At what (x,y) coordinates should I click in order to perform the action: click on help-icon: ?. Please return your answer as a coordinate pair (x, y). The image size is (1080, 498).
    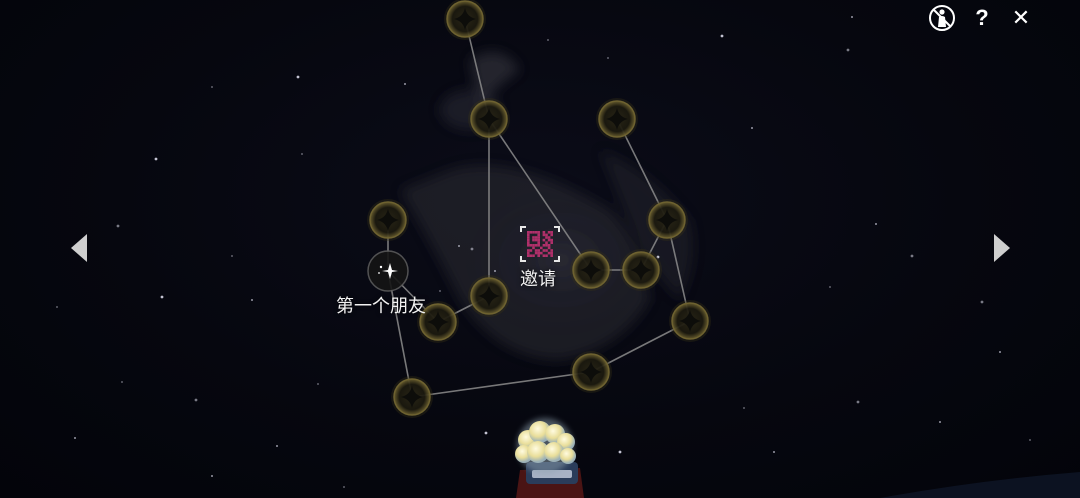
    Looking at the image, I should click on (982, 17).